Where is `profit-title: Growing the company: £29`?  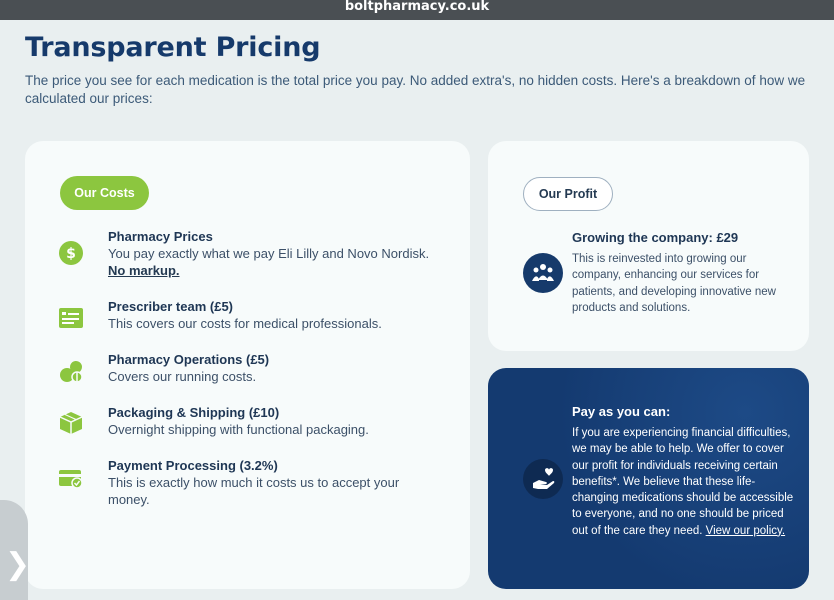 profit-title: Growing the company: £29 is located at coordinates (655, 237).